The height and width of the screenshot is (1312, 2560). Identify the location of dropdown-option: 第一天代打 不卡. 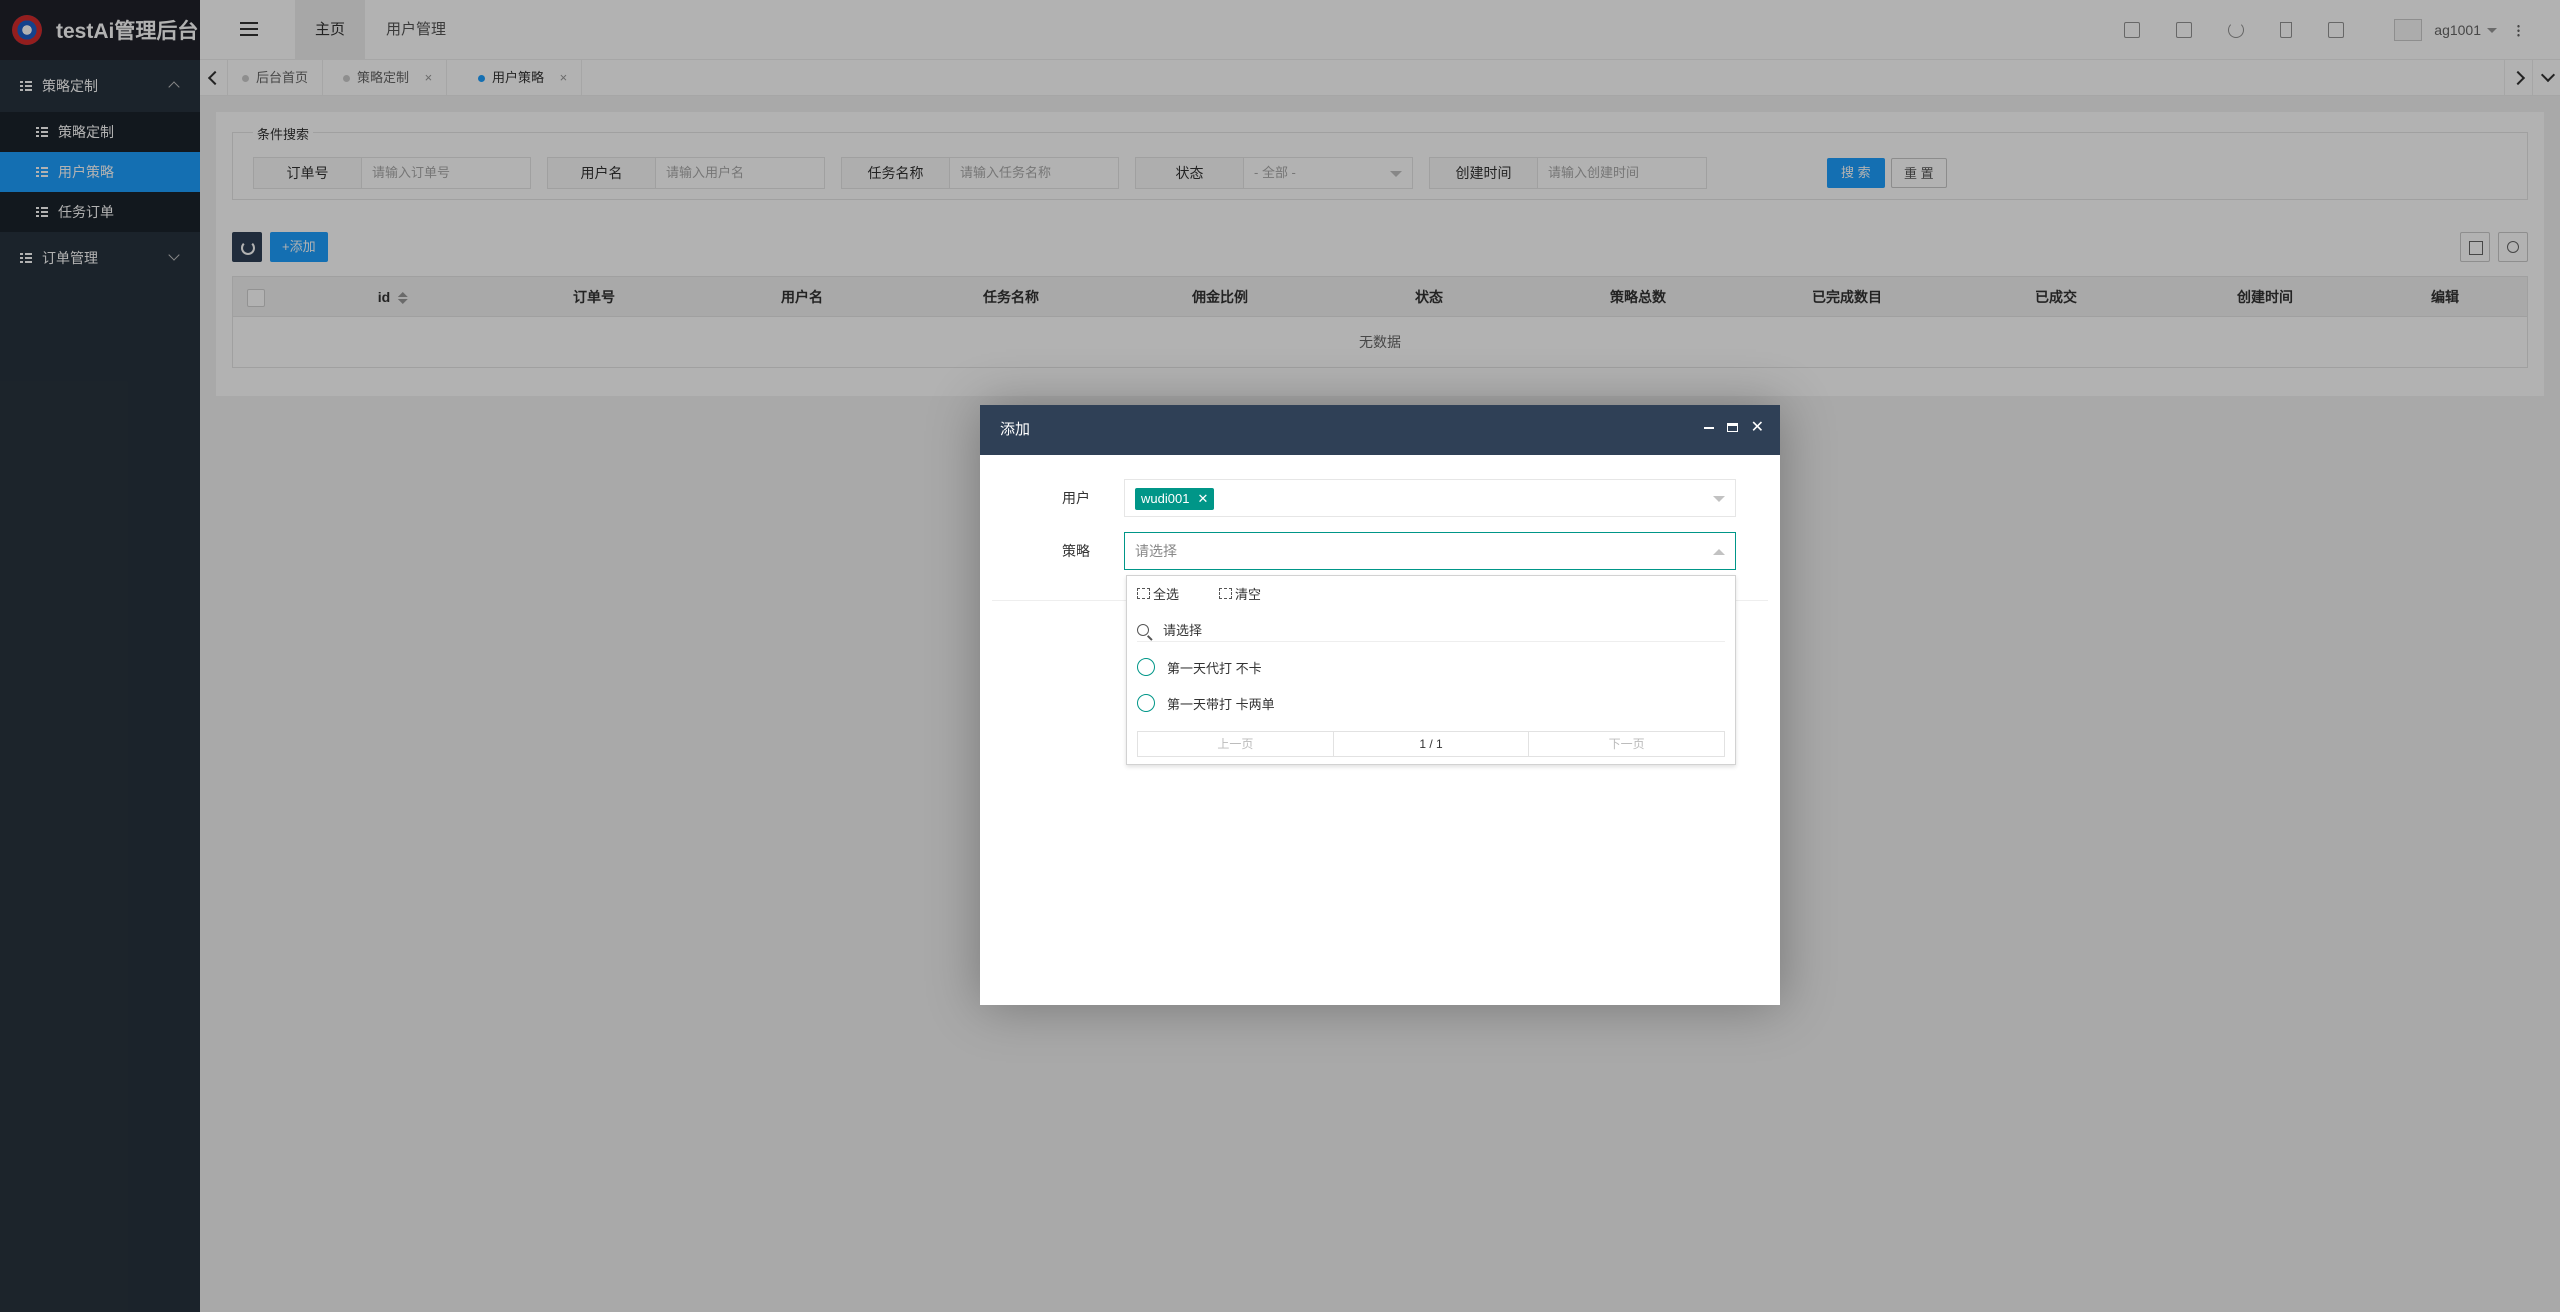
(1199, 667).